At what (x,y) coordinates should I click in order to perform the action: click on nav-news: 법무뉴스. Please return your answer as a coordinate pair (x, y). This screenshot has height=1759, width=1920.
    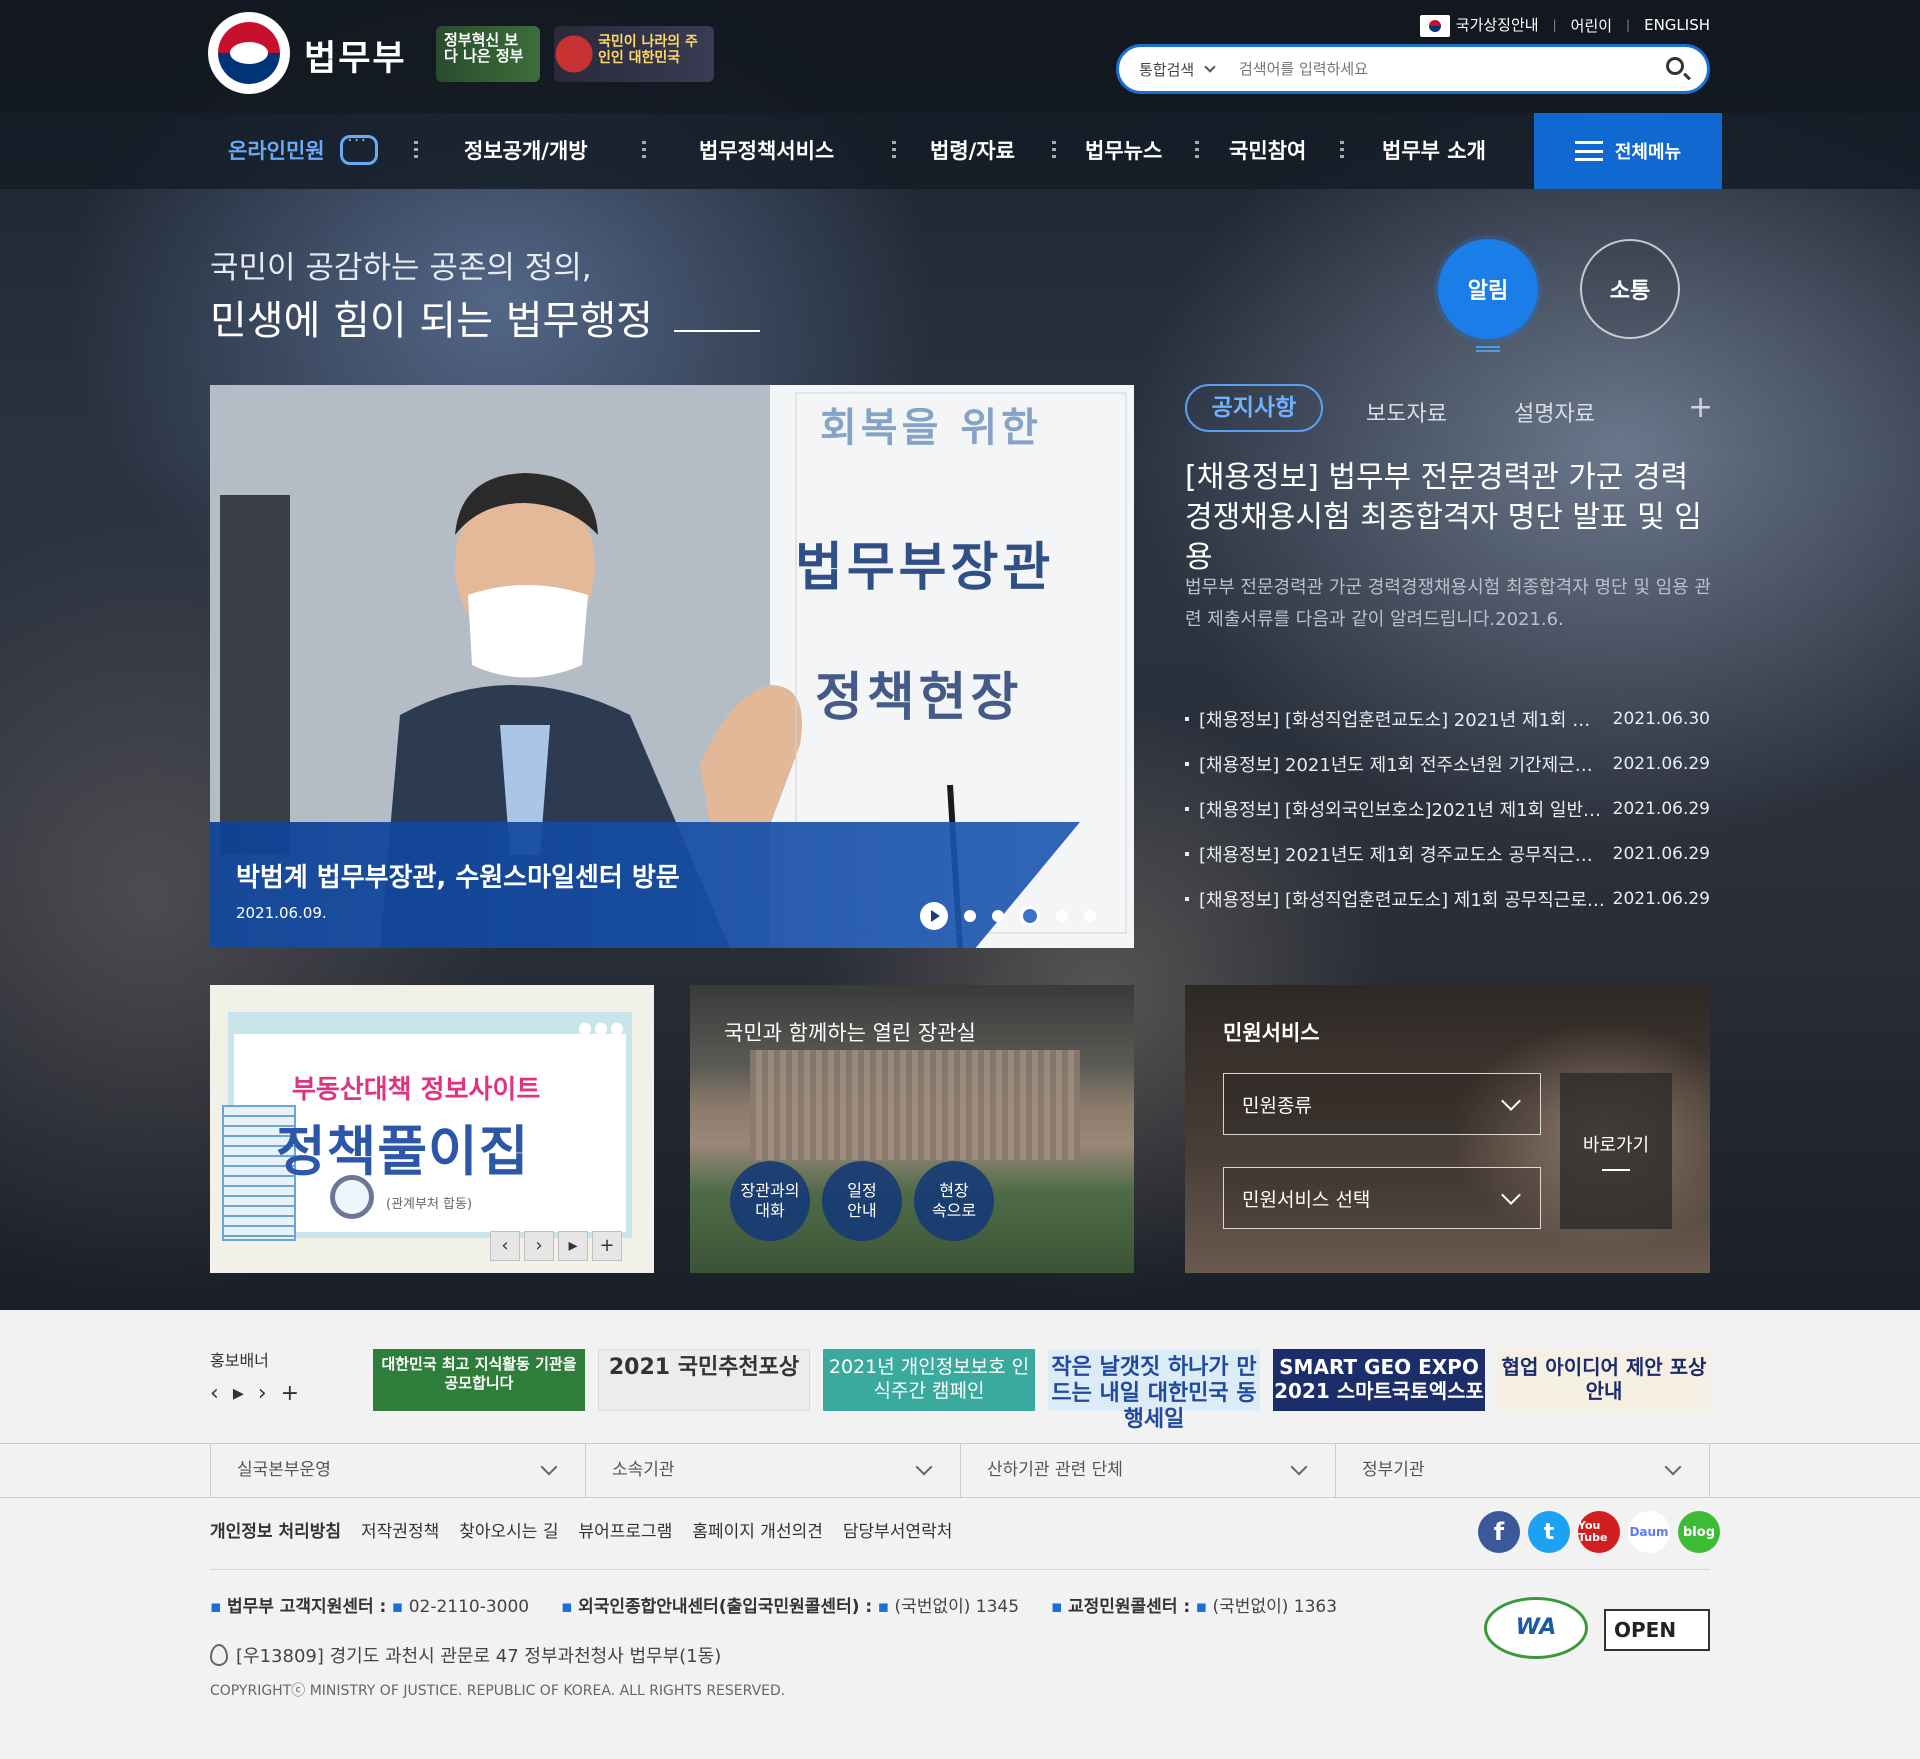
    Looking at the image, I should click on (1123, 151).